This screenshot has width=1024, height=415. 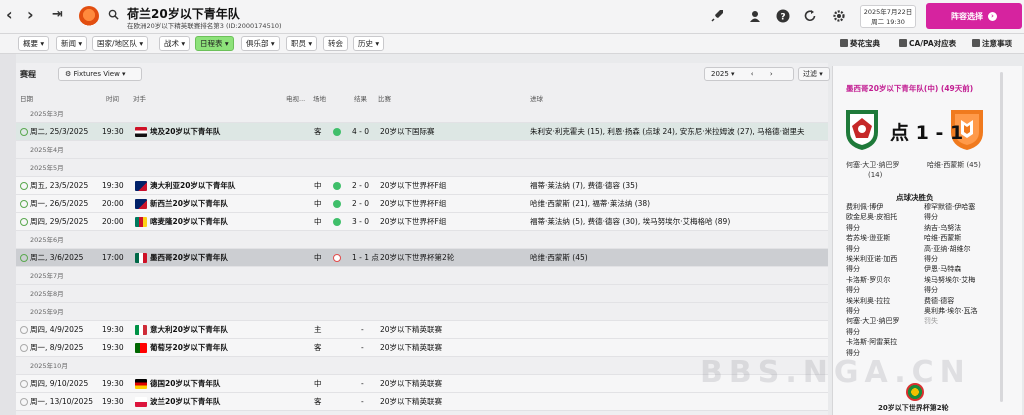 What do you see at coordinates (913, 408) in the screenshot?
I see `competition-name: 20岁以下世界杯第2轮` at bounding box center [913, 408].